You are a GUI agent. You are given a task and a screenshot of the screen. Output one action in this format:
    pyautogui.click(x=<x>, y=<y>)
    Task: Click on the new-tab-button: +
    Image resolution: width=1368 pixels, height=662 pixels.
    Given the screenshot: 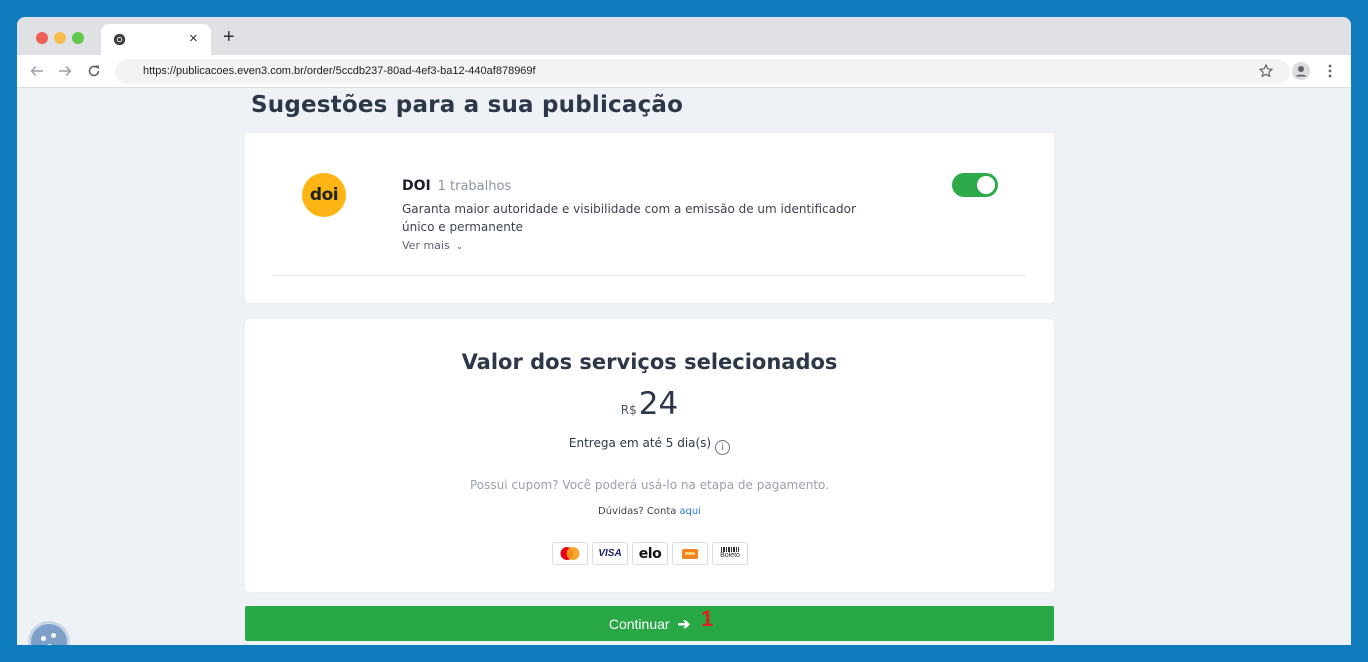 What is the action you would take?
    pyautogui.click(x=229, y=37)
    